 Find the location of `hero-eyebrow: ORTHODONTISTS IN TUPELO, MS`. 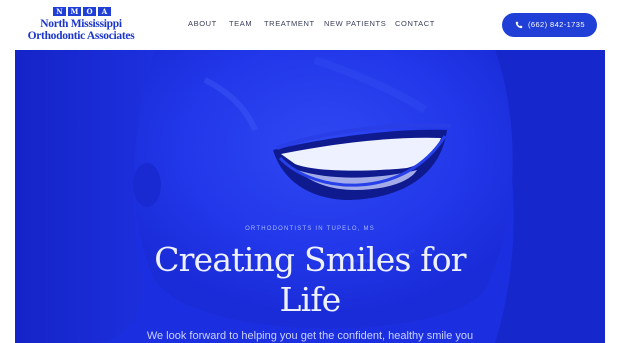

hero-eyebrow: ORTHODONTISTS IN TUPELO, MS is located at coordinates (310, 229).